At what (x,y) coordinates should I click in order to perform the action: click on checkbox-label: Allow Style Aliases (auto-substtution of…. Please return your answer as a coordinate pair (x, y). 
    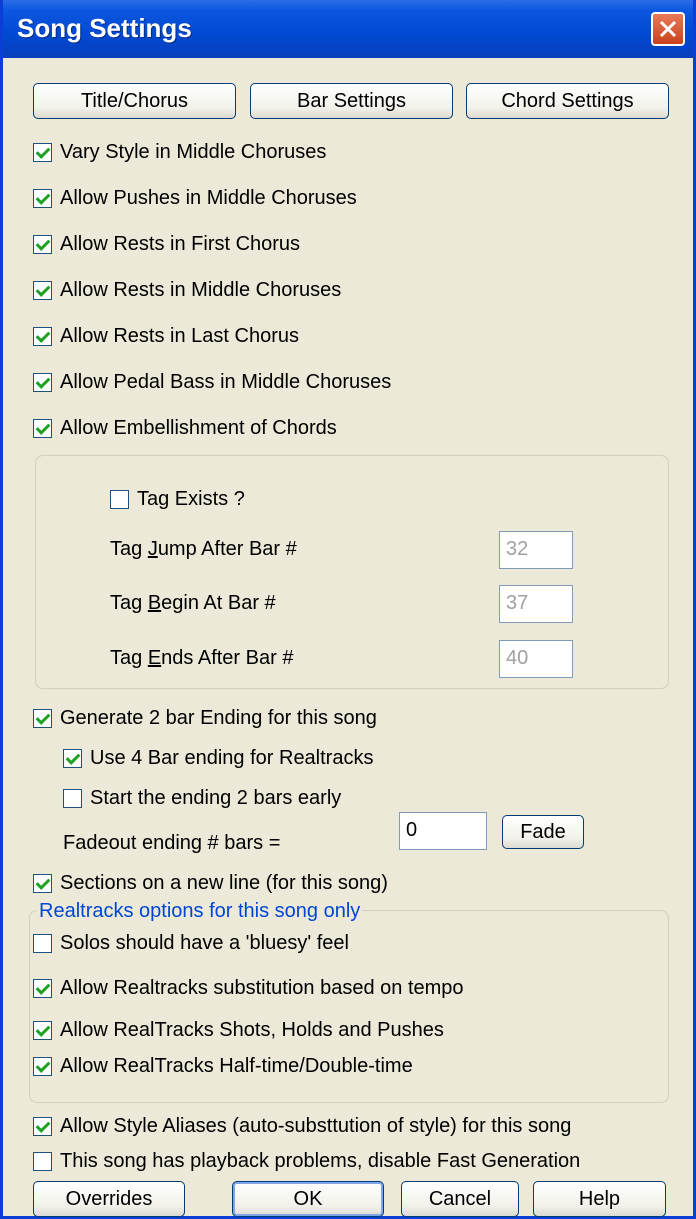
    Looking at the image, I should click on (316, 1126).